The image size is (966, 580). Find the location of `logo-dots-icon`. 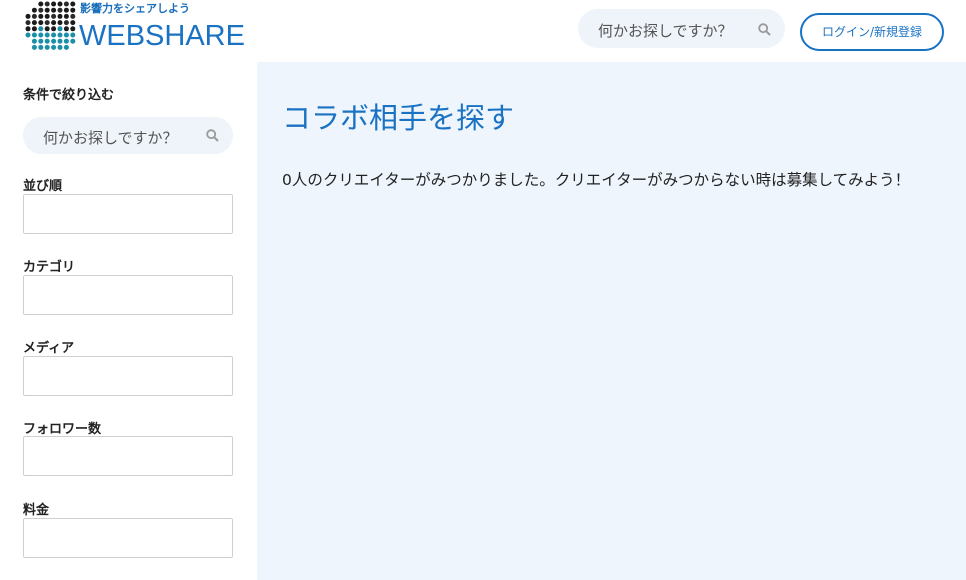

logo-dots-icon is located at coordinates (50, 25).